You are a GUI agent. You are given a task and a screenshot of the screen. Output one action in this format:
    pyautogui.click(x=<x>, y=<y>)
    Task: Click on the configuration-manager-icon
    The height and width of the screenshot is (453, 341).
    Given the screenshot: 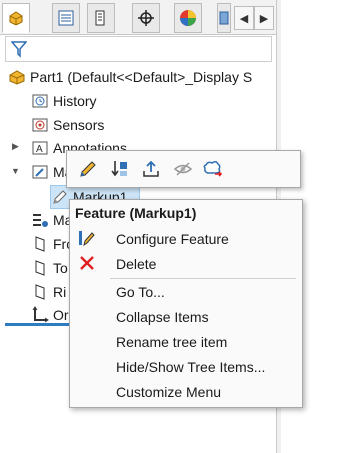 What is the action you would take?
    pyautogui.click(x=100, y=18)
    